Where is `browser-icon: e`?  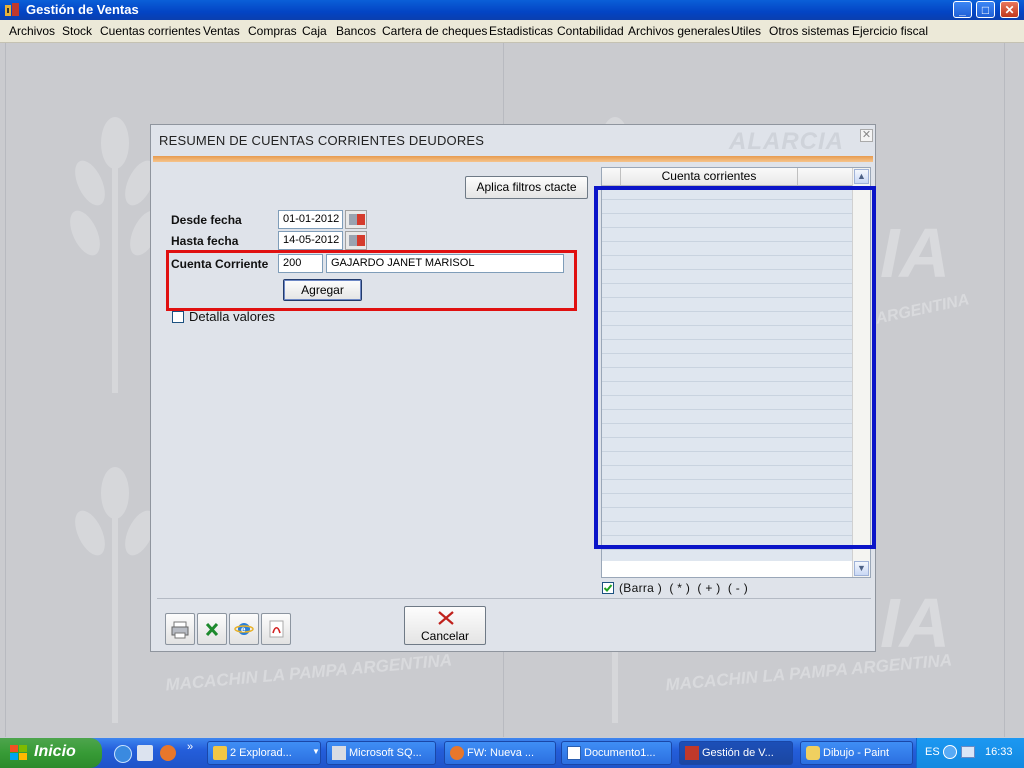
browser-icon: e is located at coordinates (244, 629).